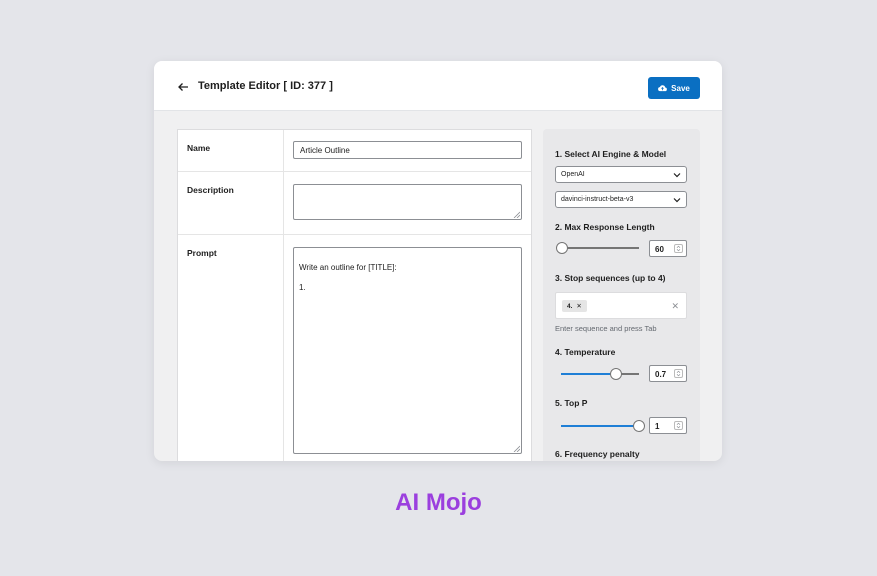 This screenshot has height=576, width=877. What do you see at coordinates (668, 373) in the screenshot?
I see `temperature-number-input: 0.7` at bounding box center [668, 373].